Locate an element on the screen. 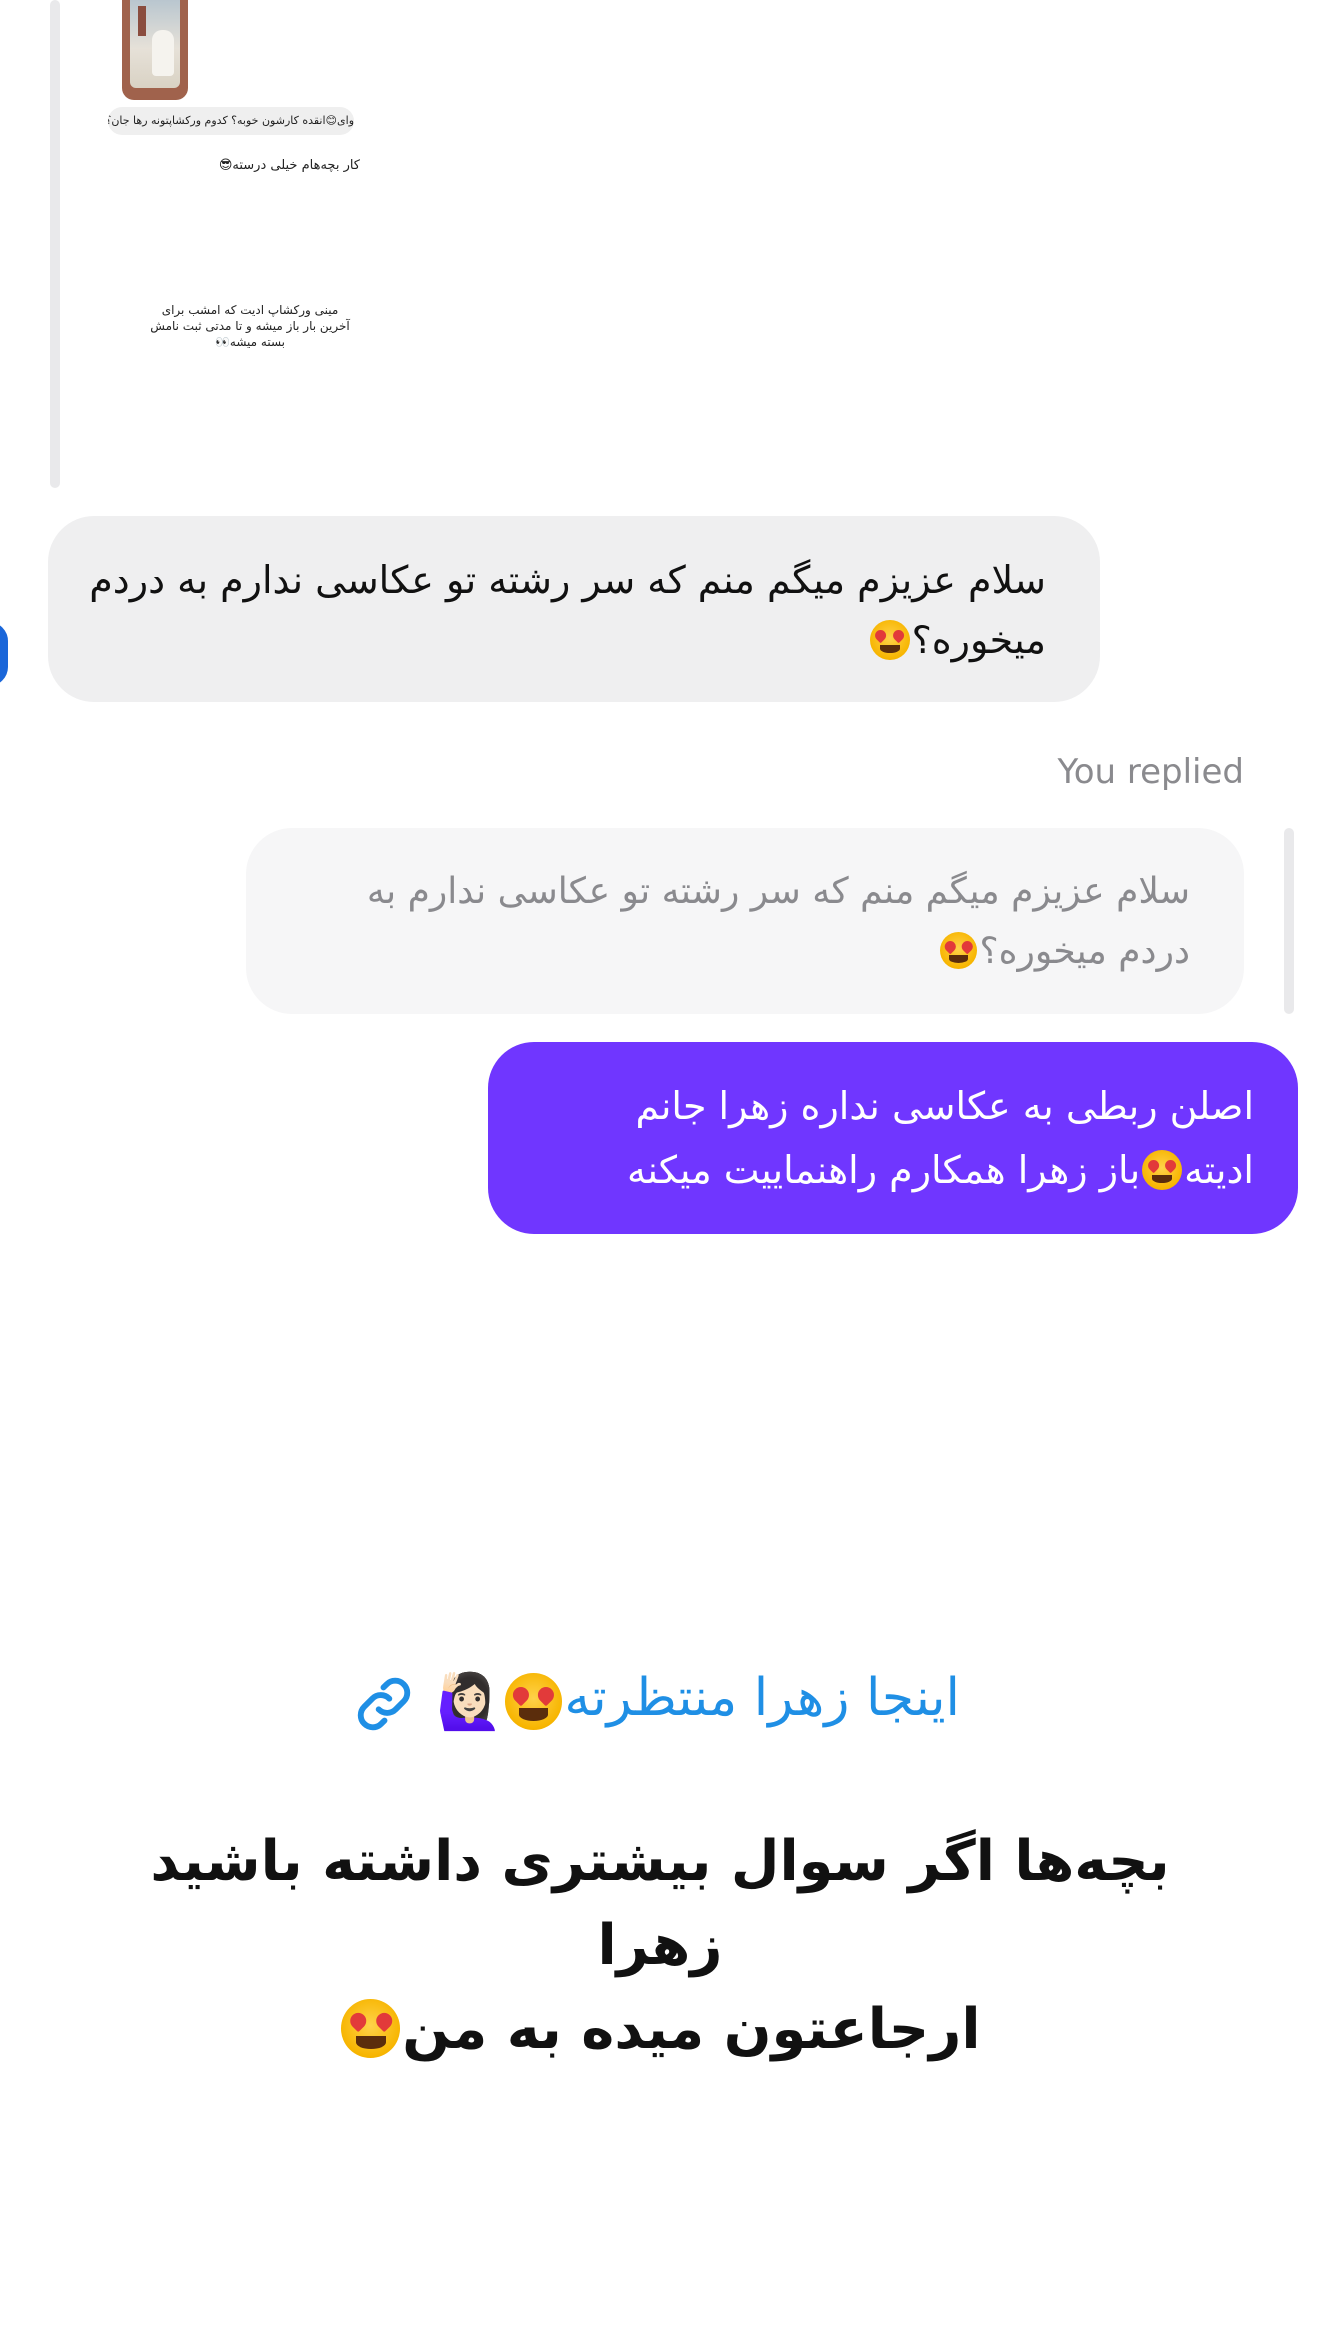 This screenshot has height=2346, width=1320. quote-indicator-bar is located at coordinates (1289, 921).